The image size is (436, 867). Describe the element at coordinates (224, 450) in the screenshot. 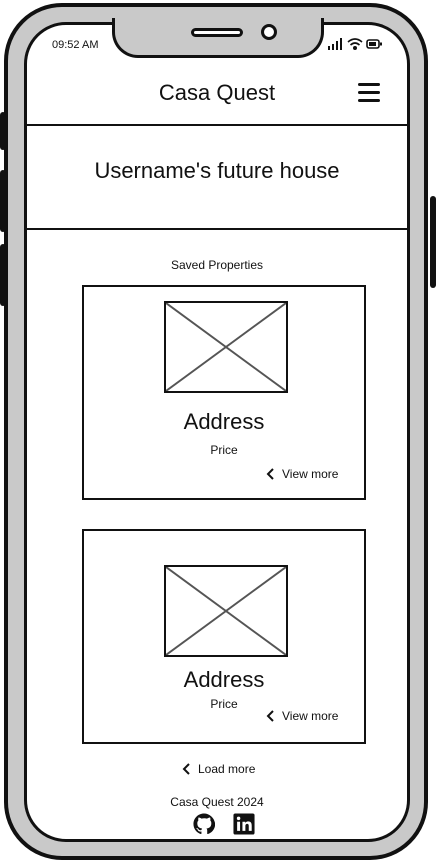

I see `property-price: Price` at that location.